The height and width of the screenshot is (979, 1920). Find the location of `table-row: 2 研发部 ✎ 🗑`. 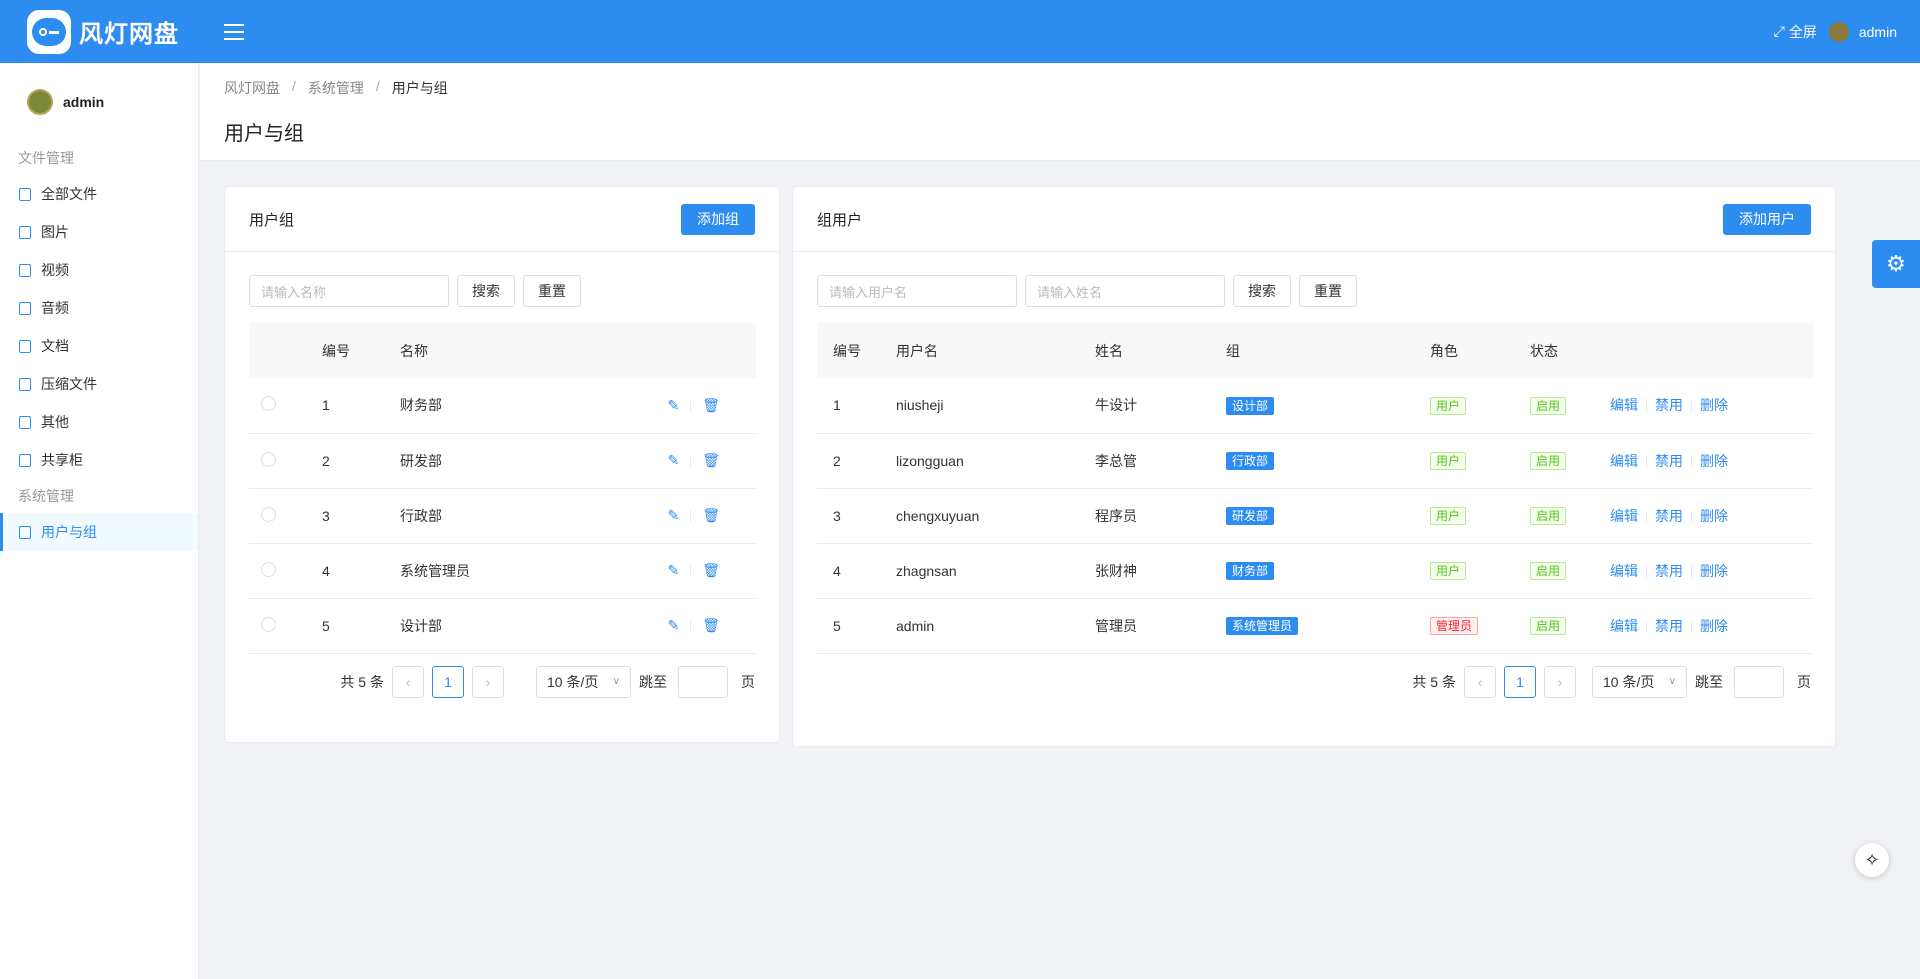

table-row: 2 研发部 ✎ 🗑 is located at coordinates (502, 461).